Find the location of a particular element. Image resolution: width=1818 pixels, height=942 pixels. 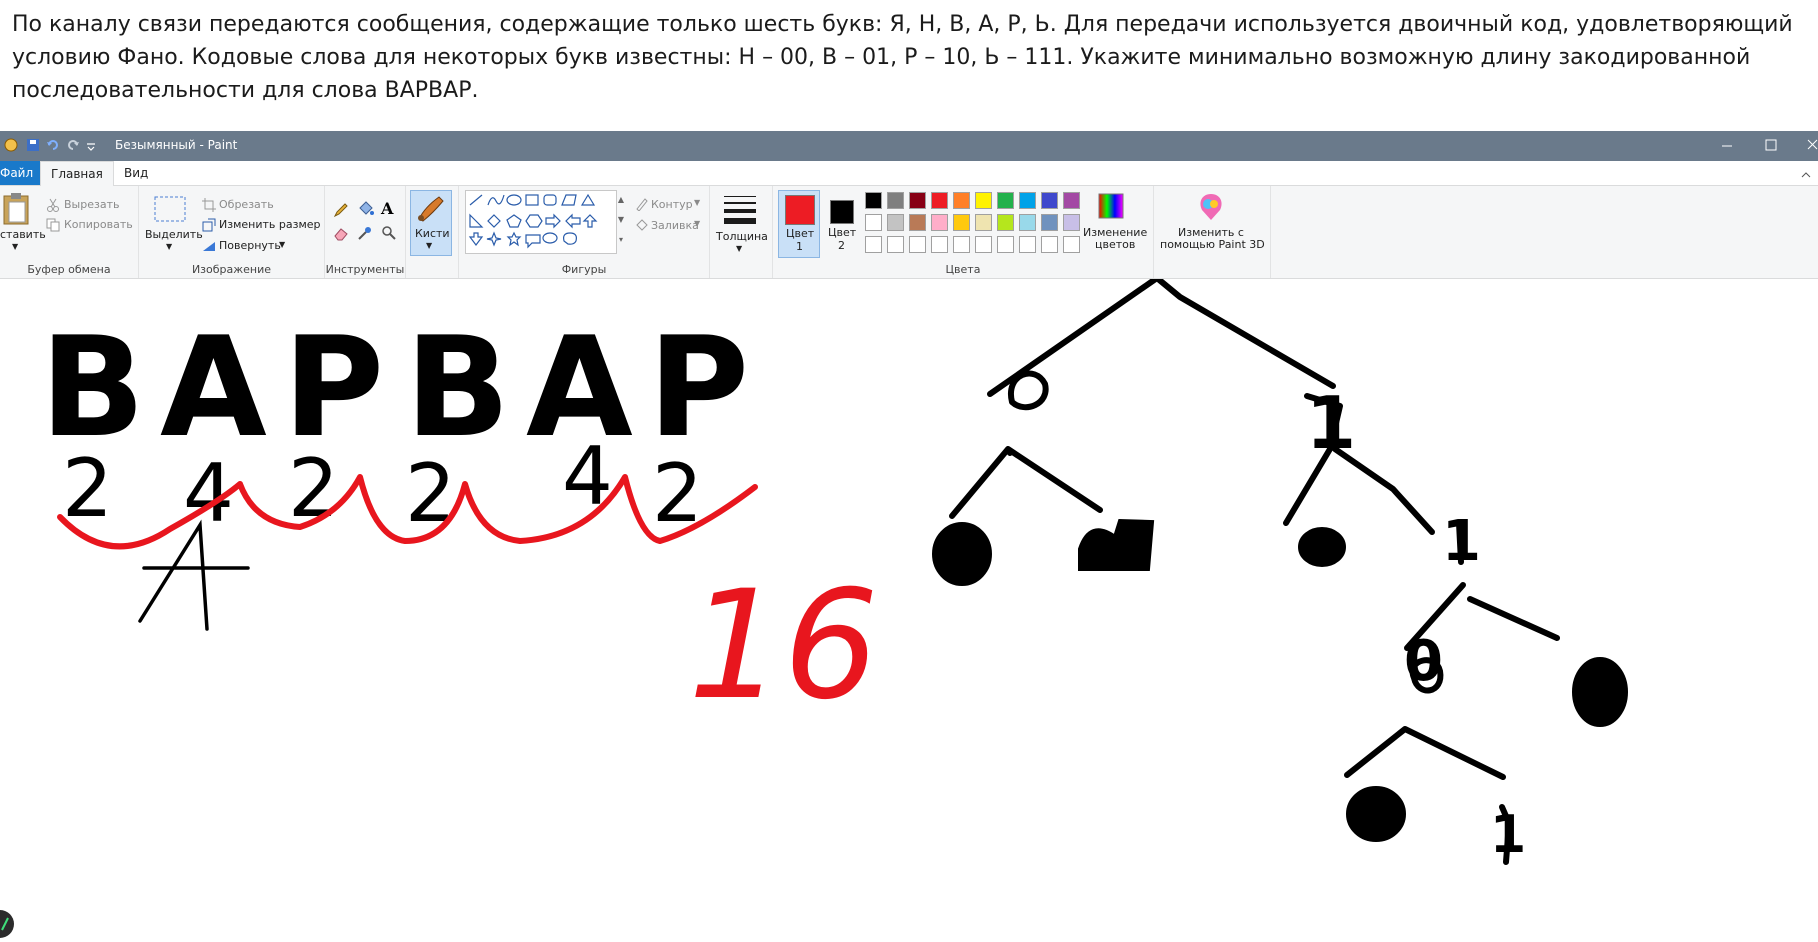

pencil-icon is located at coordinates (341, 212).